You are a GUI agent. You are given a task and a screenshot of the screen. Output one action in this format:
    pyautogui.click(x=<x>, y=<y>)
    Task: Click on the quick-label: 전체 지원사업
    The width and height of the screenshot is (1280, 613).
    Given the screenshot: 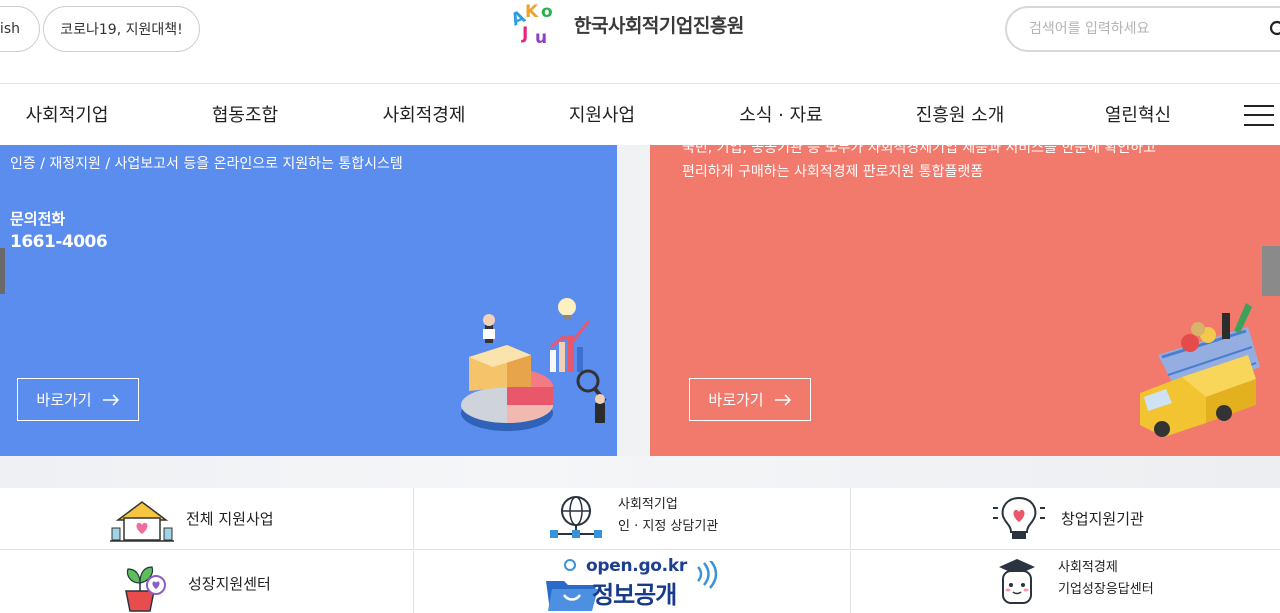 What is the action you would take?
    pyautogui.click(x=230, y=519)
    